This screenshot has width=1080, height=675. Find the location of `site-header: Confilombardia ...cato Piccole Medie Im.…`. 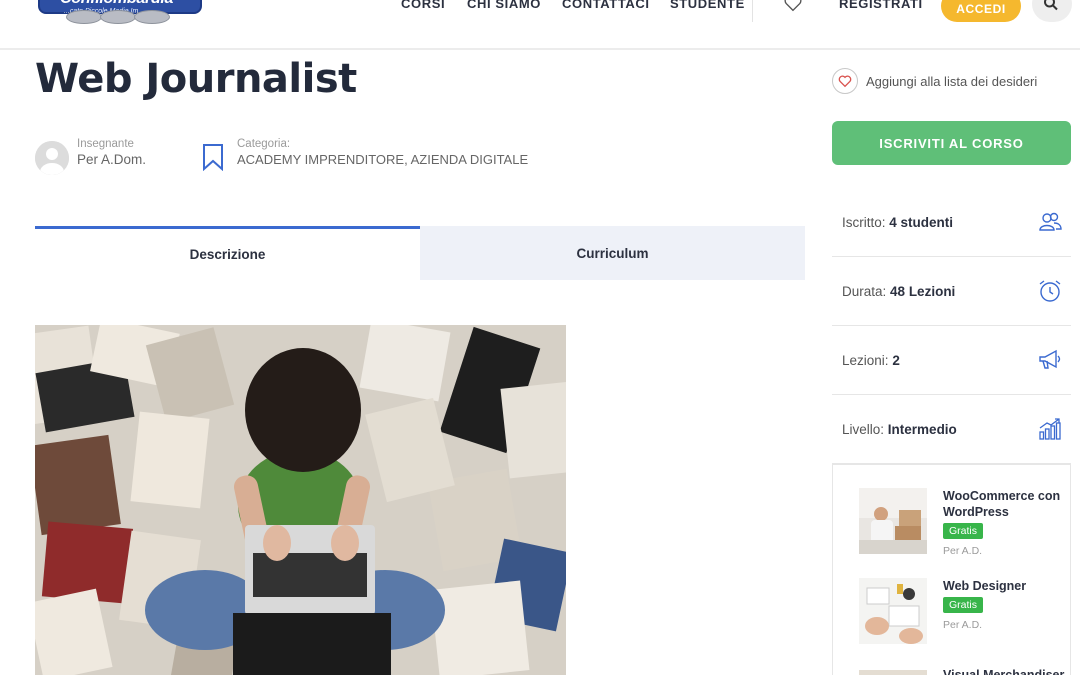

site-header: Confilombardia ...cato Piccole Medie Im.… is located at coordinates (540, 25).